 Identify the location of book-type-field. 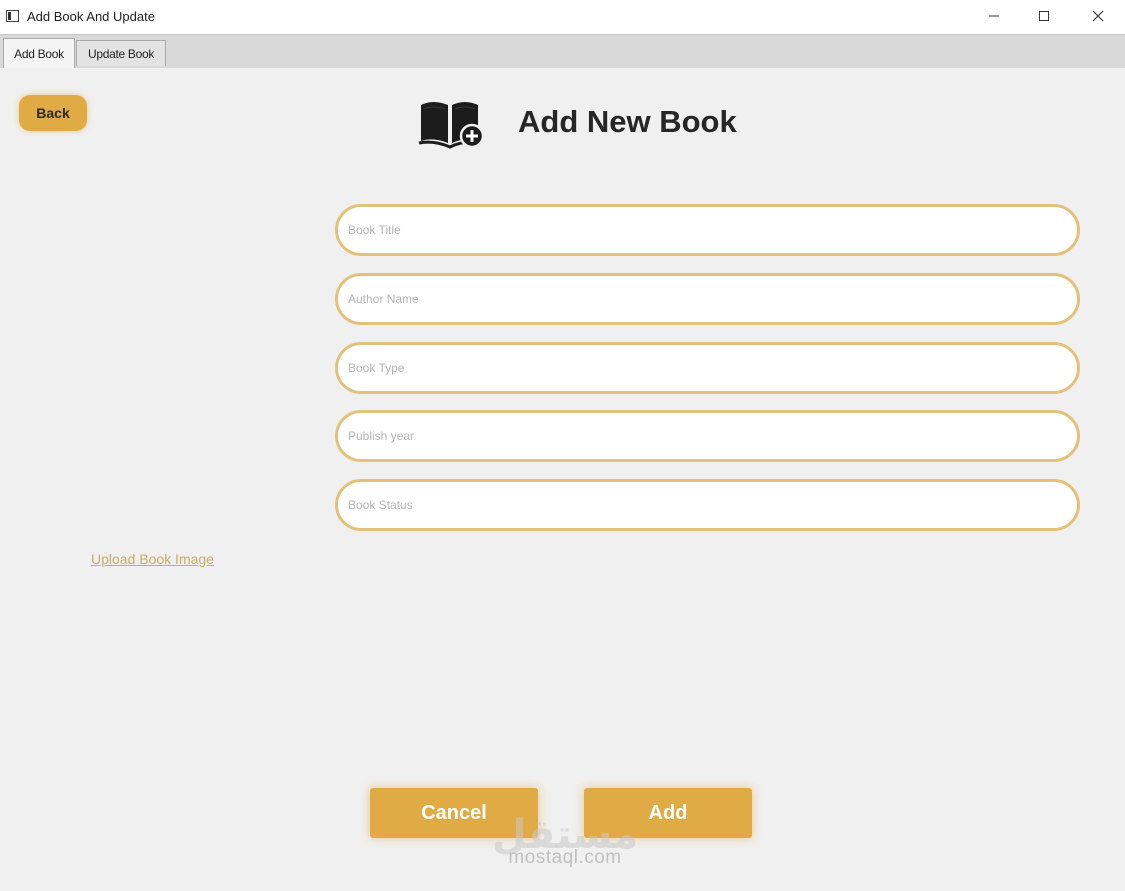
(707, 368).